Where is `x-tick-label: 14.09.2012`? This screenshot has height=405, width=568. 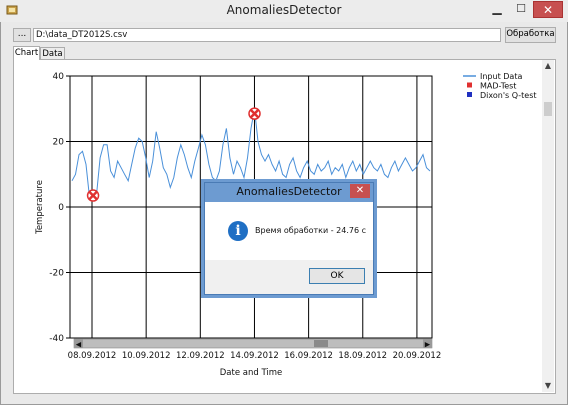
x-tick-label: 14.09.2012 is located at coordinates (254, 356).